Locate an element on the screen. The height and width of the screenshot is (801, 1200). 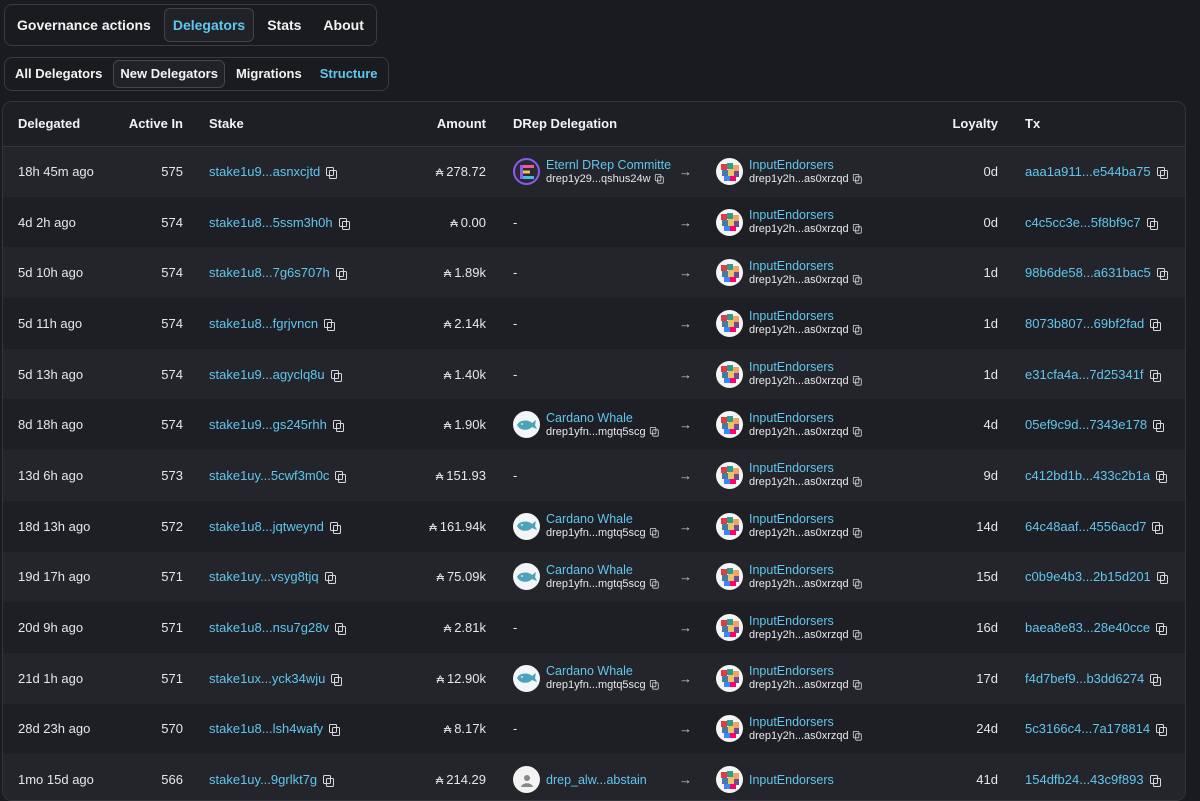
stake-link: stake1uy...5cwf3m0c is located at coordinates (269, 475).